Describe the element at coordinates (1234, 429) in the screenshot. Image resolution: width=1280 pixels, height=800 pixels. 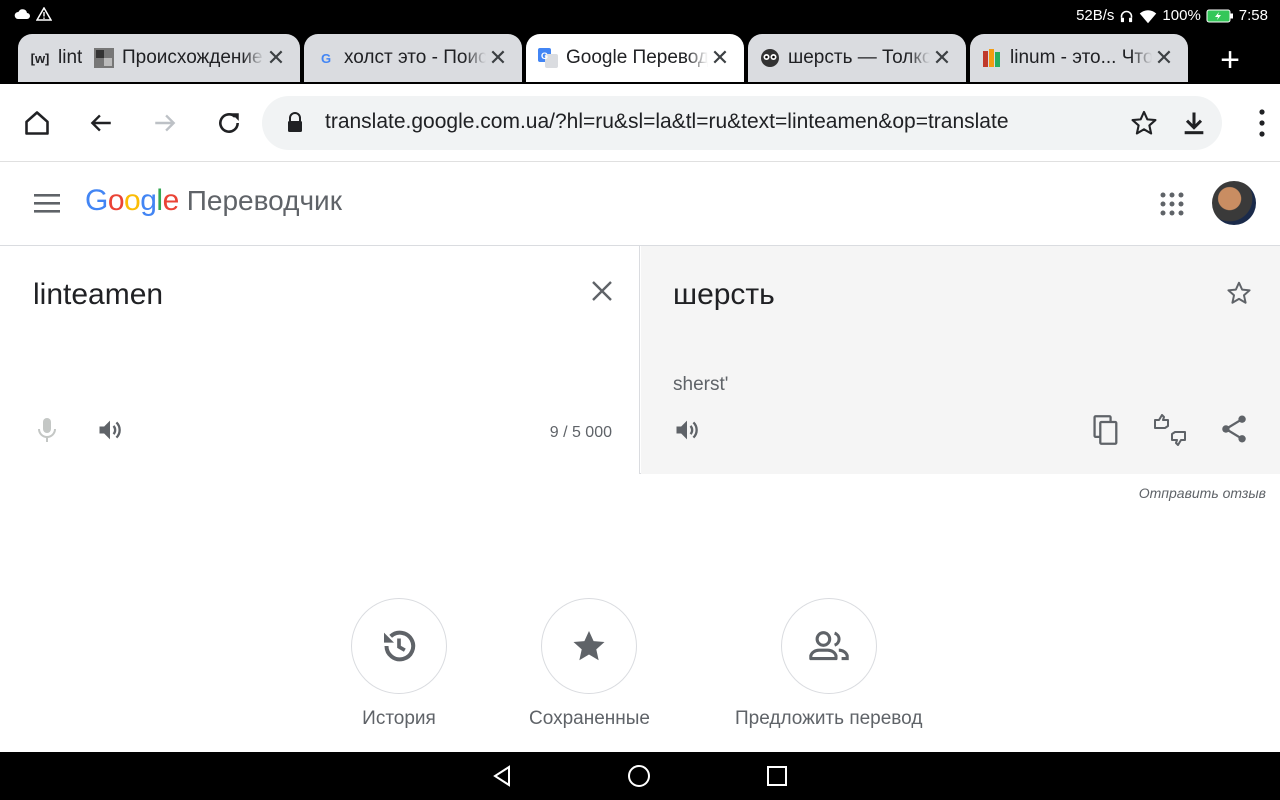
I see `share-icon` at that location.